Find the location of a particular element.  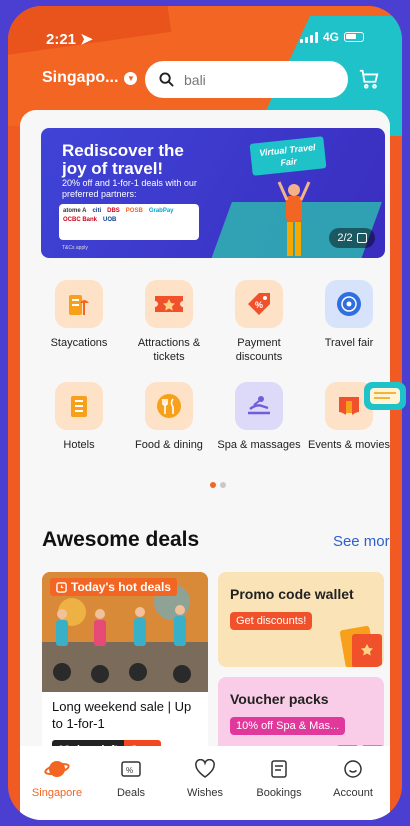

search-icon is located at coordinates (166, 79).